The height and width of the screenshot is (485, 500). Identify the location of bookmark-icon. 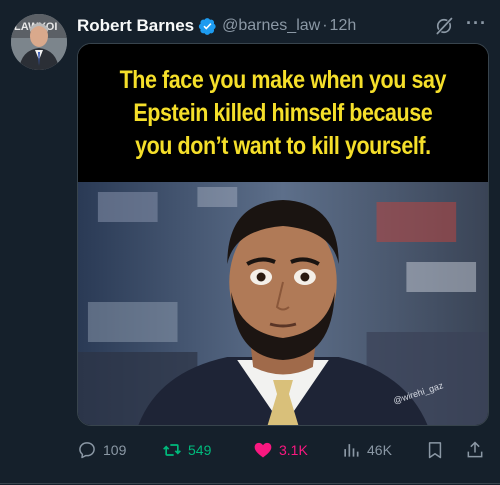
(435, 450).